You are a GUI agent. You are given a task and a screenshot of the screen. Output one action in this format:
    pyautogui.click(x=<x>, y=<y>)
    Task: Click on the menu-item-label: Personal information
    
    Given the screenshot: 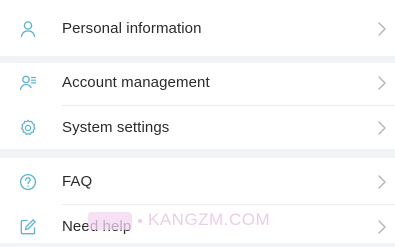 What is the action you would take?
    pyautogui.click(x=132, y=28)
    